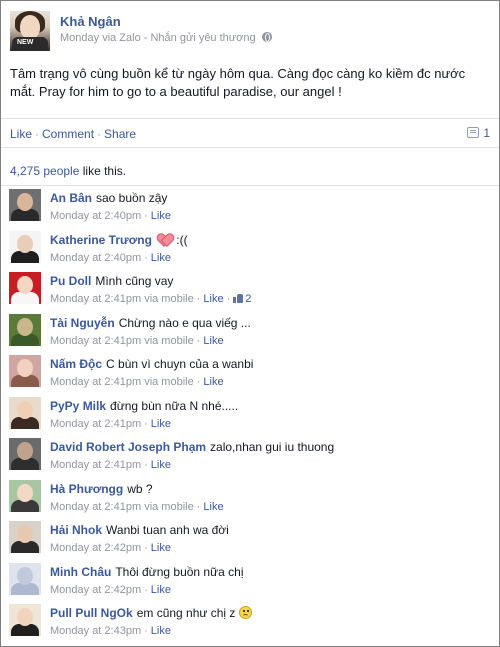 The width and height of the screenshot is (500, 647). I want to click on share-link: Share, so click(120, 134).